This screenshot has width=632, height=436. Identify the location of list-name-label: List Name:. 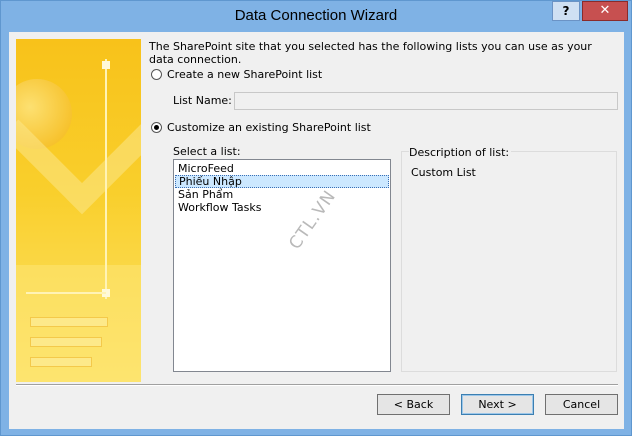
(202, 100).